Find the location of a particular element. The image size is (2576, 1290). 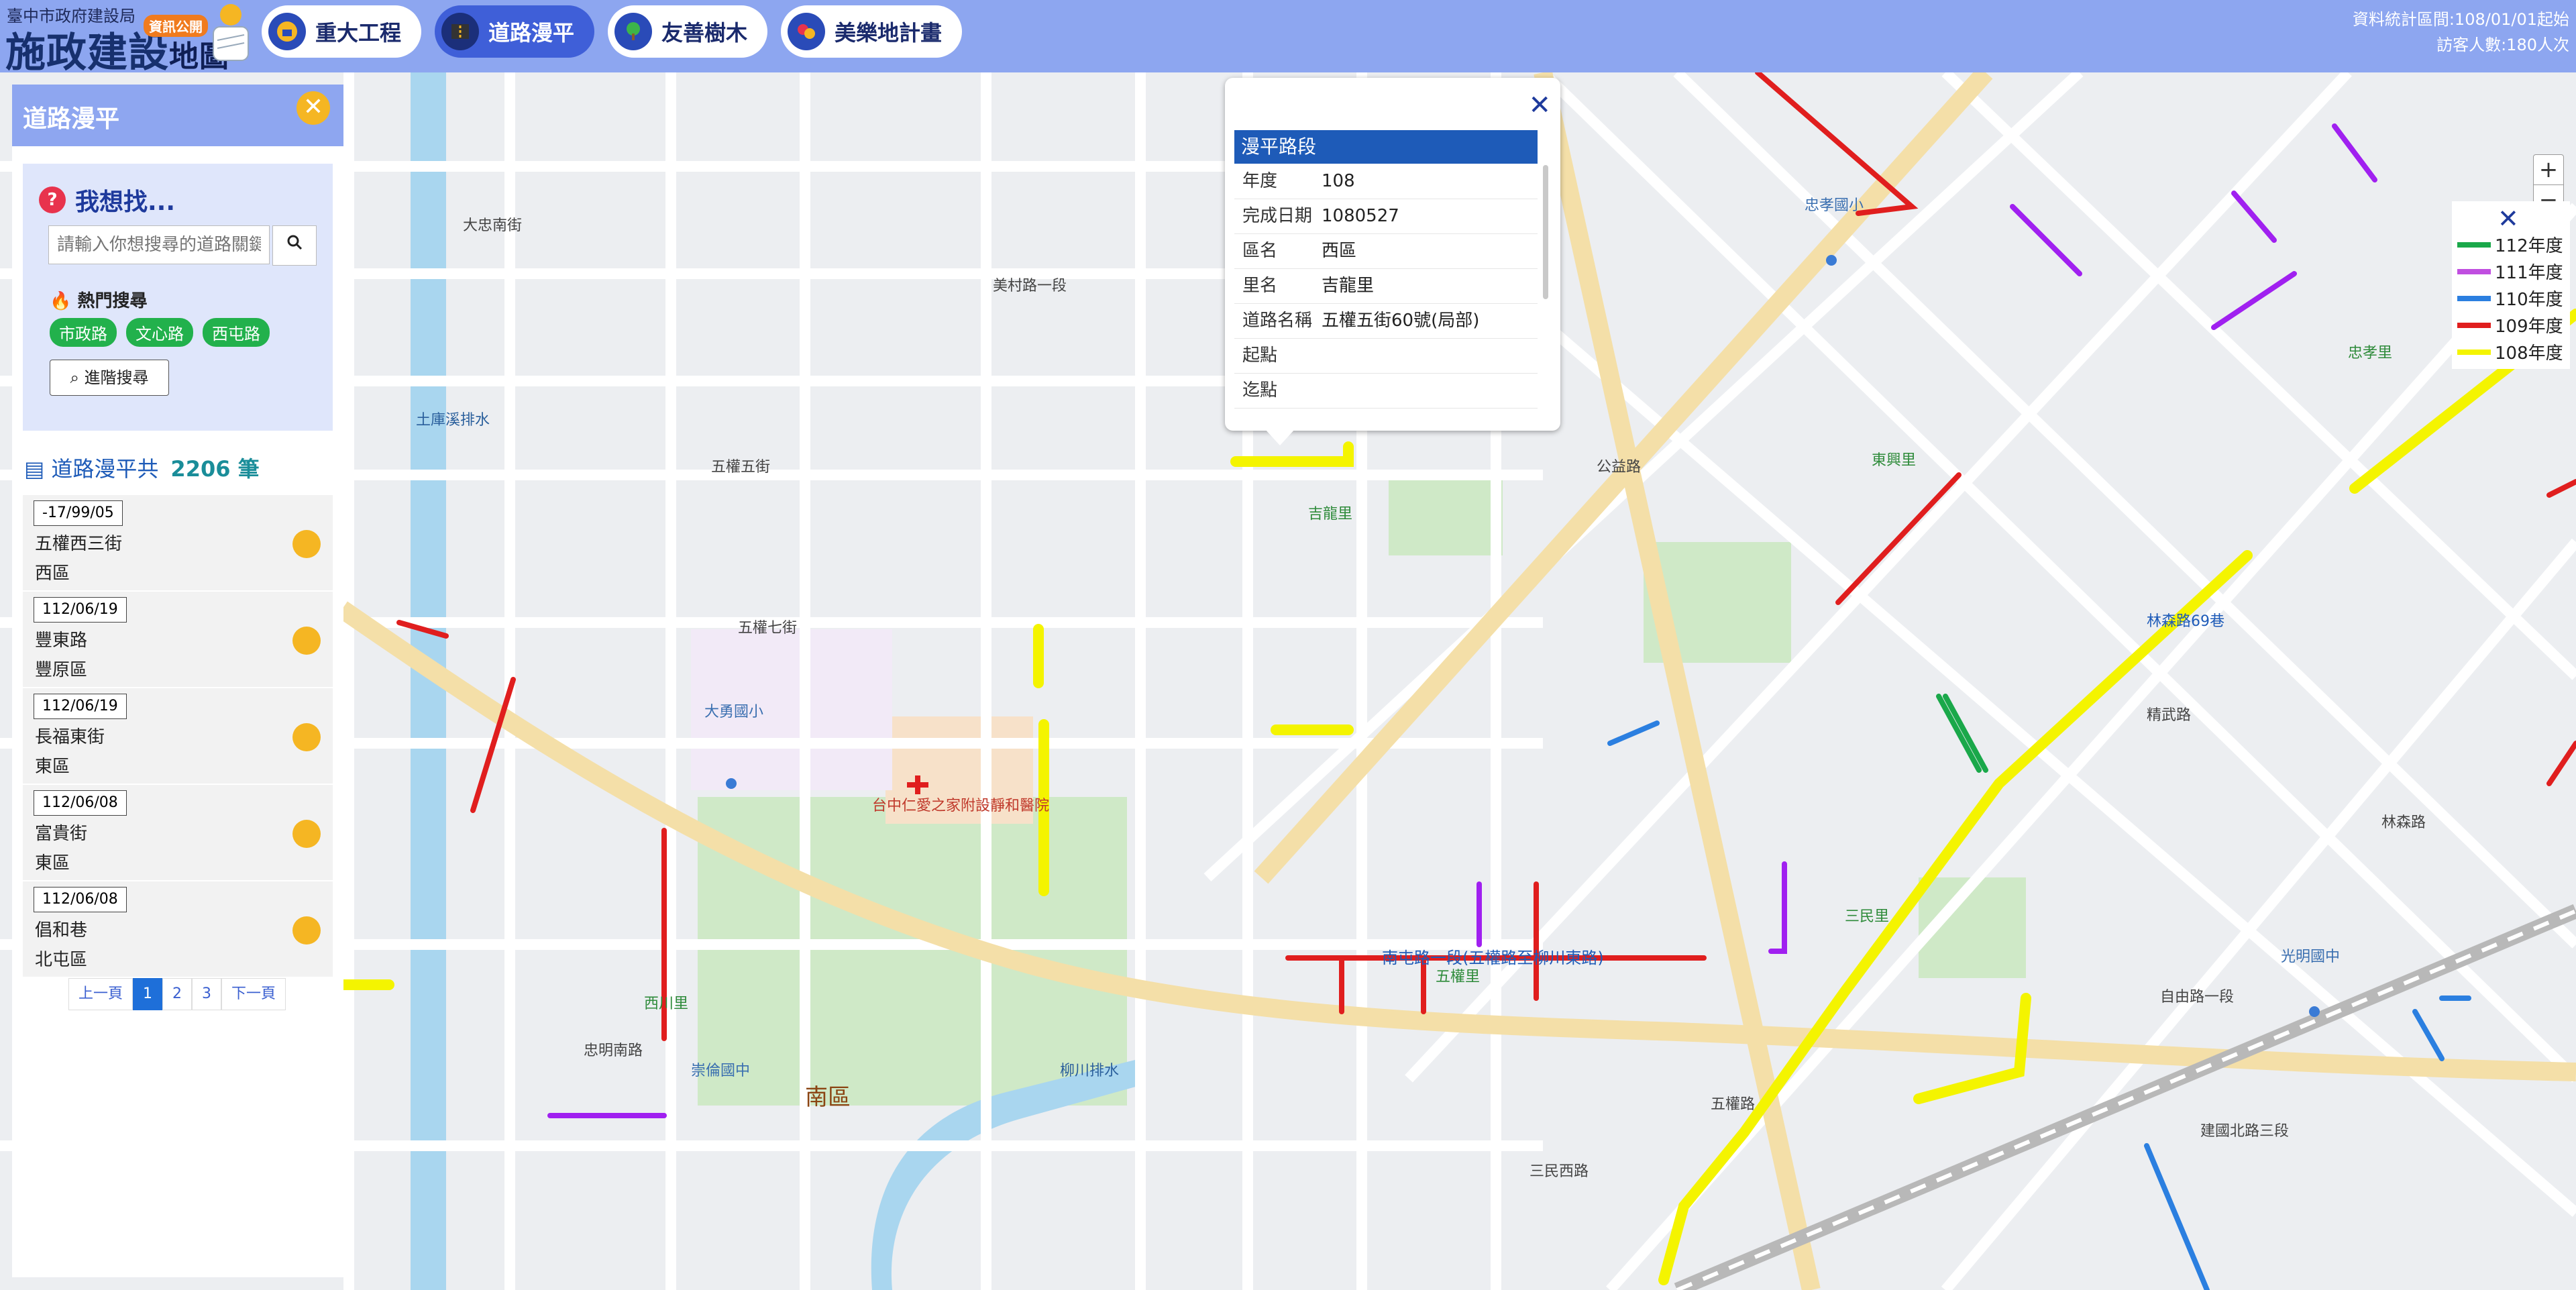

search-button is located at coordinates (294, 245).